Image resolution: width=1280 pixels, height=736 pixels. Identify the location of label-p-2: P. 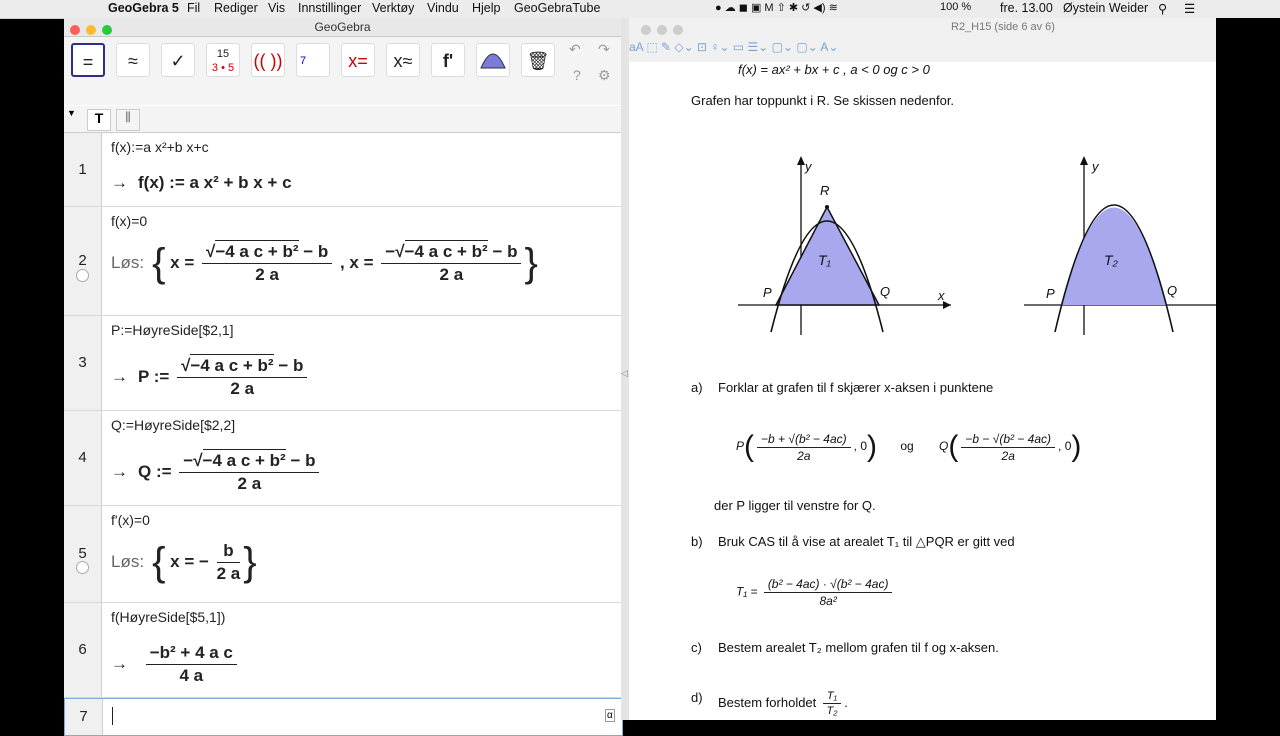
(1050, 293).